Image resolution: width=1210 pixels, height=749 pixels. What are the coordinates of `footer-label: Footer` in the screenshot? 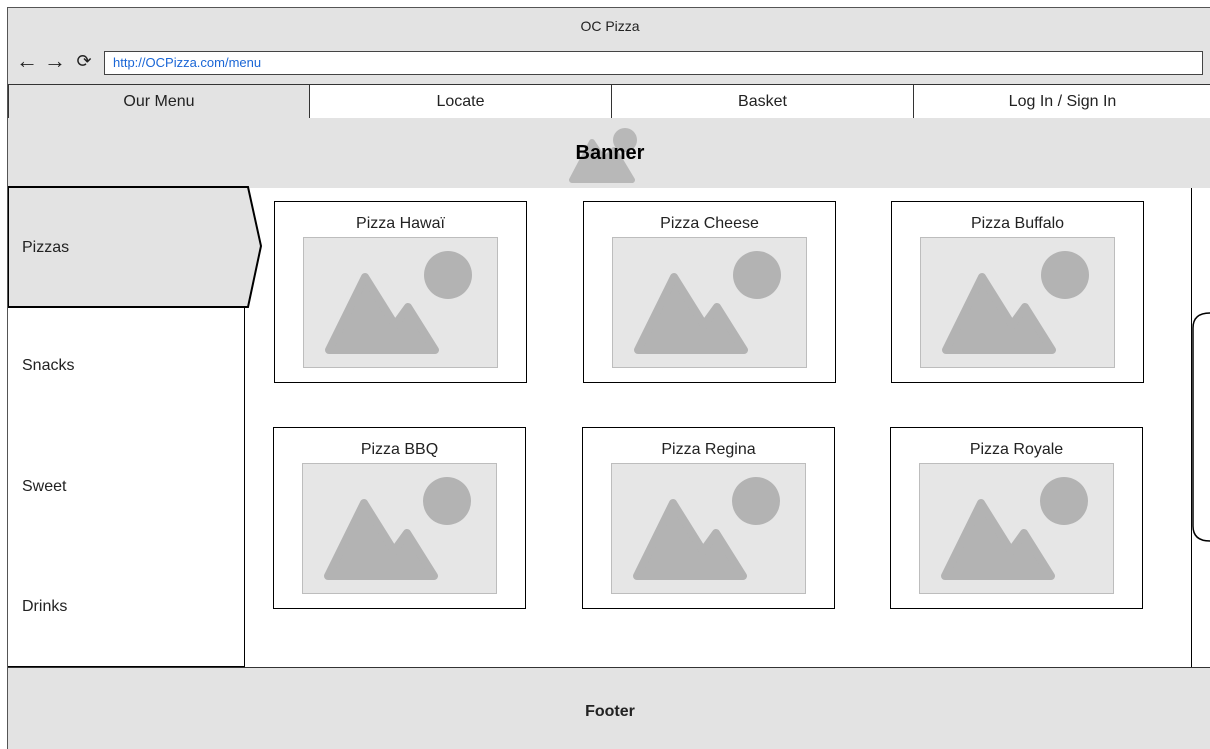 It's located at (610, 711).